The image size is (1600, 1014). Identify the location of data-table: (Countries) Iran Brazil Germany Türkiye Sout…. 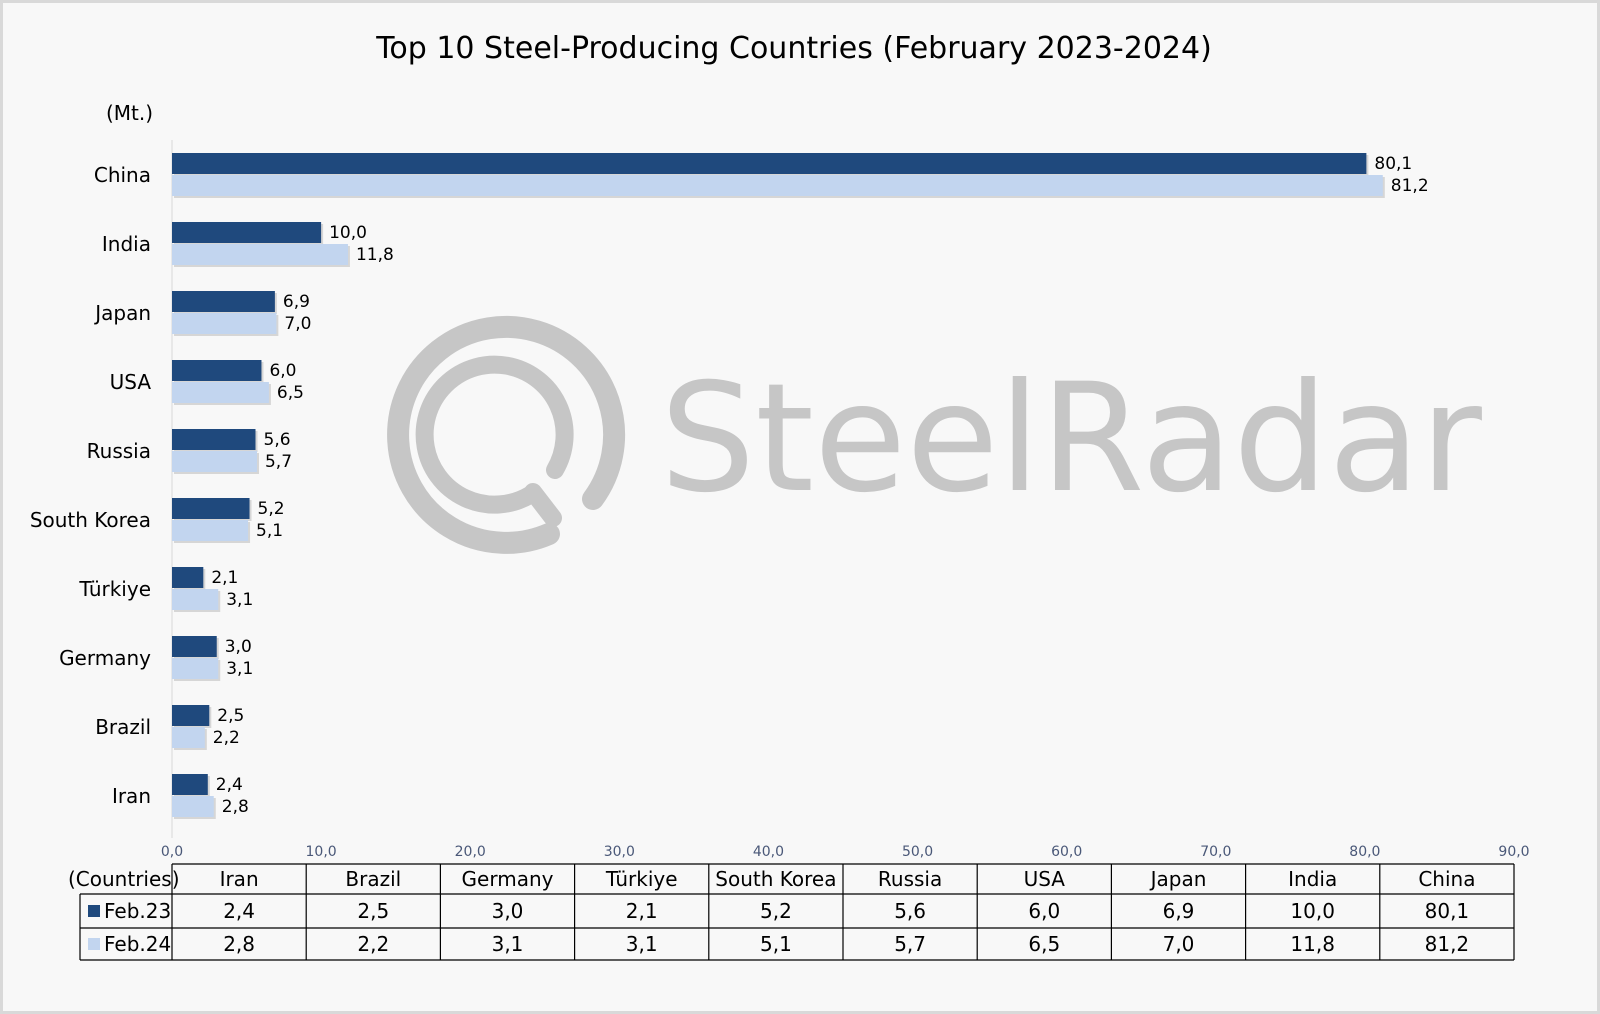
(791, 912).